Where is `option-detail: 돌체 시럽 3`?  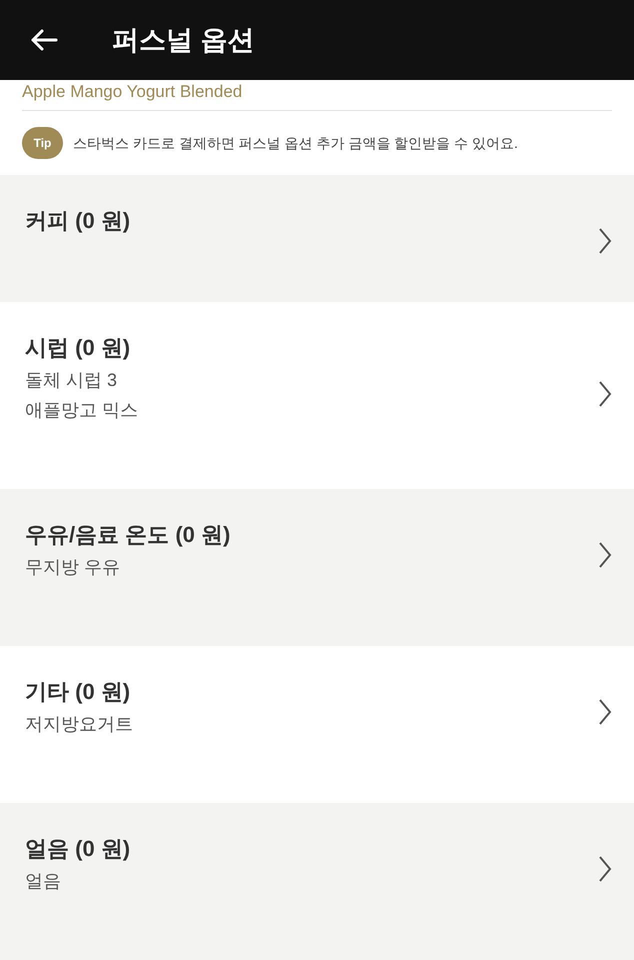
option-detail: 돌체 시럽 3 is located at coordinates (71, 380).